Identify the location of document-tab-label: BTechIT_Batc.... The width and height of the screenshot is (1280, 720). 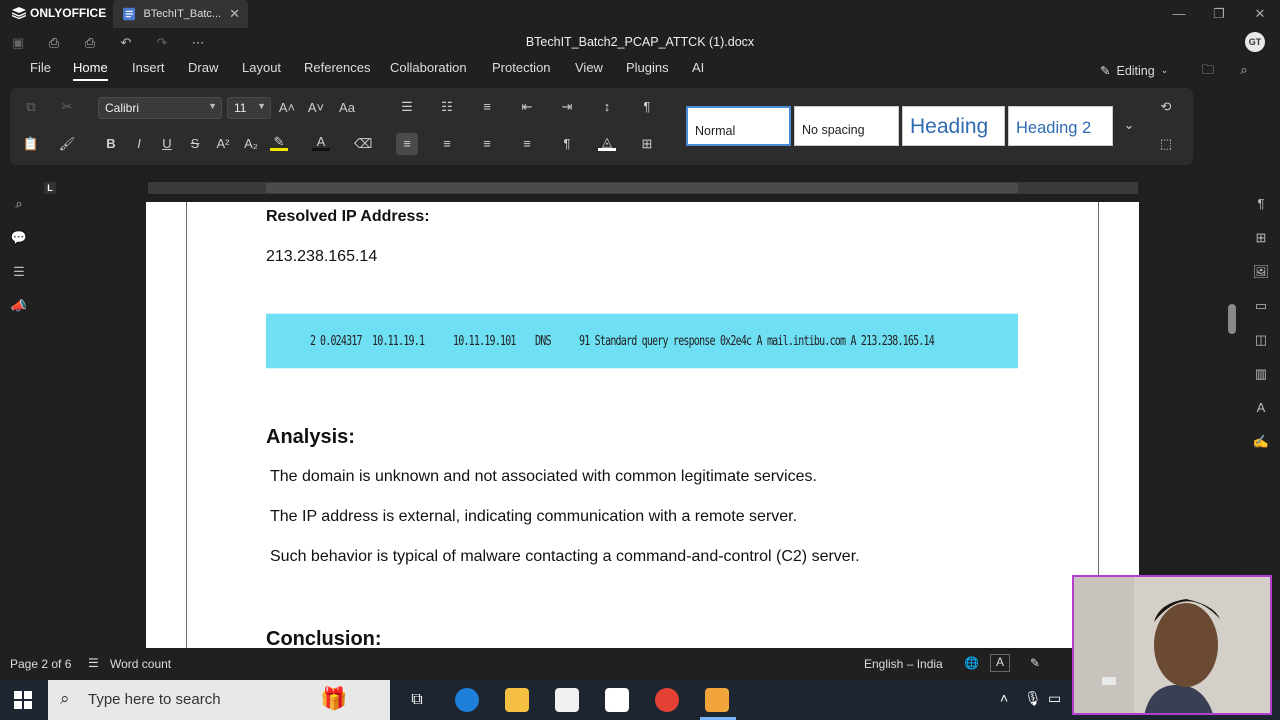
(182, 14).